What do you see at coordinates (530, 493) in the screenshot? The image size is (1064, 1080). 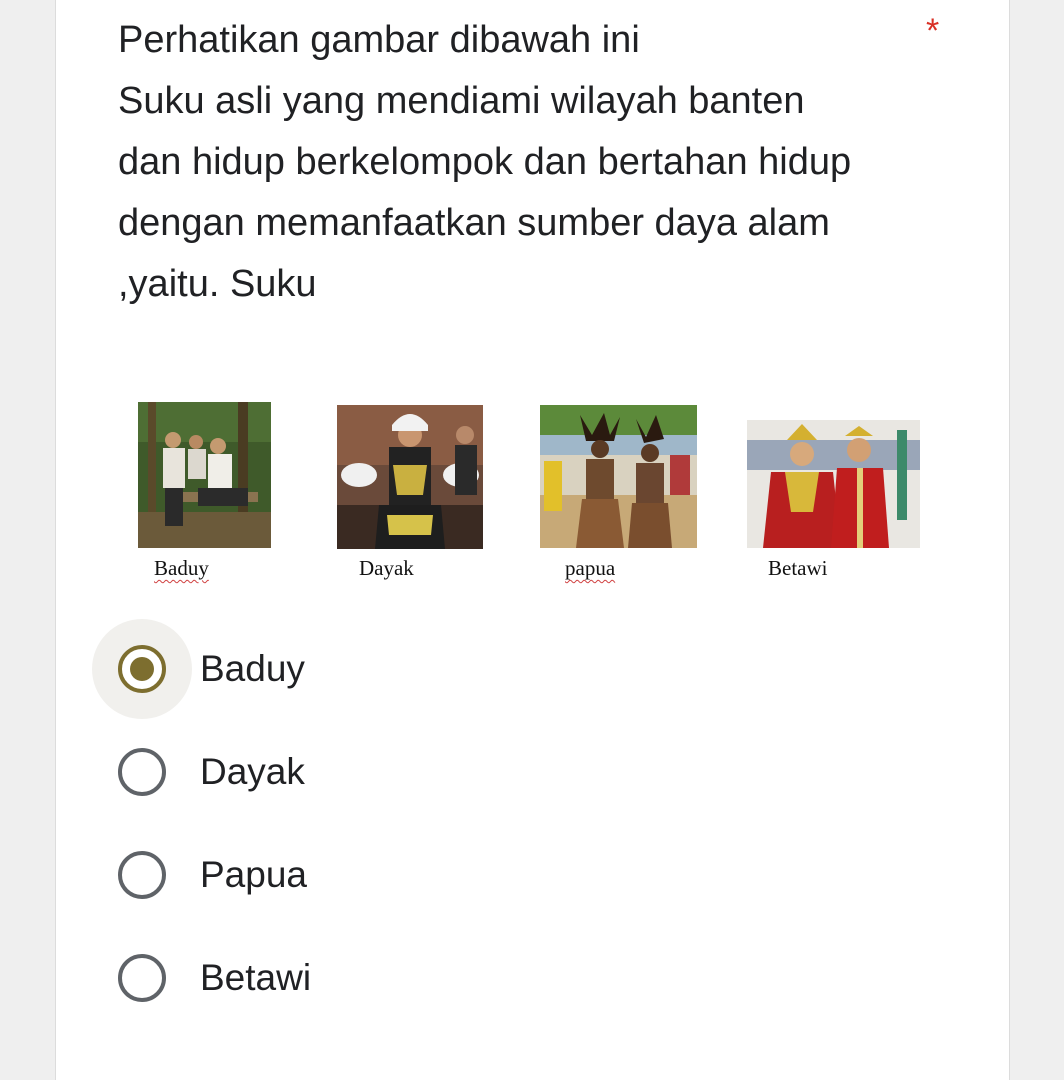 I see `question-image: Baduy Dayak papua Betawi` at bounding box center [530, 493].